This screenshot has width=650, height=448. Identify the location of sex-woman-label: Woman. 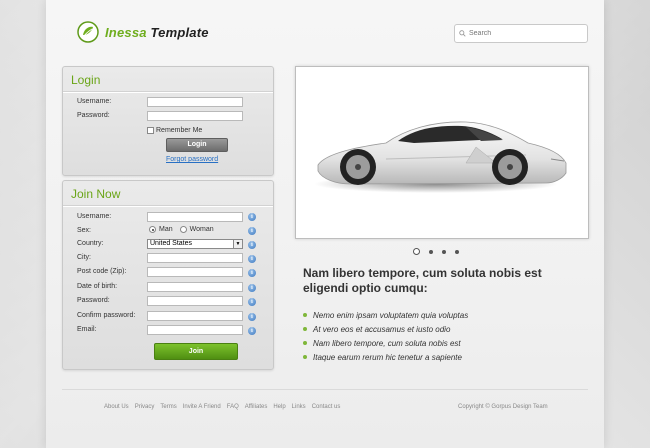
(201, 229).